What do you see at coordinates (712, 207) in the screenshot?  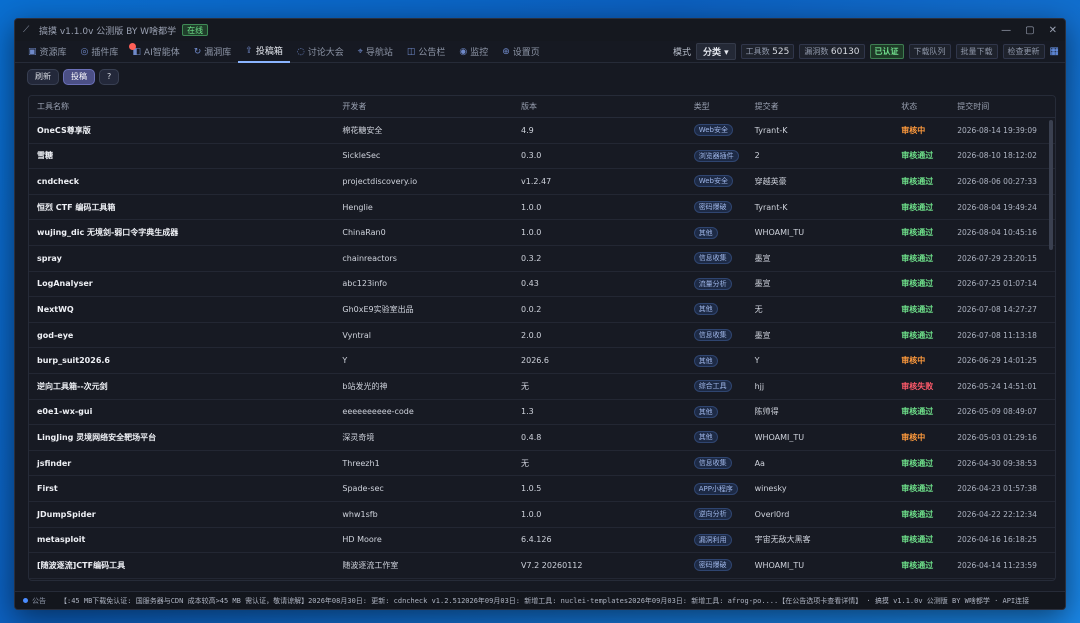 I see `type-tag: 密码爆破` at bounding box center [712, 207].